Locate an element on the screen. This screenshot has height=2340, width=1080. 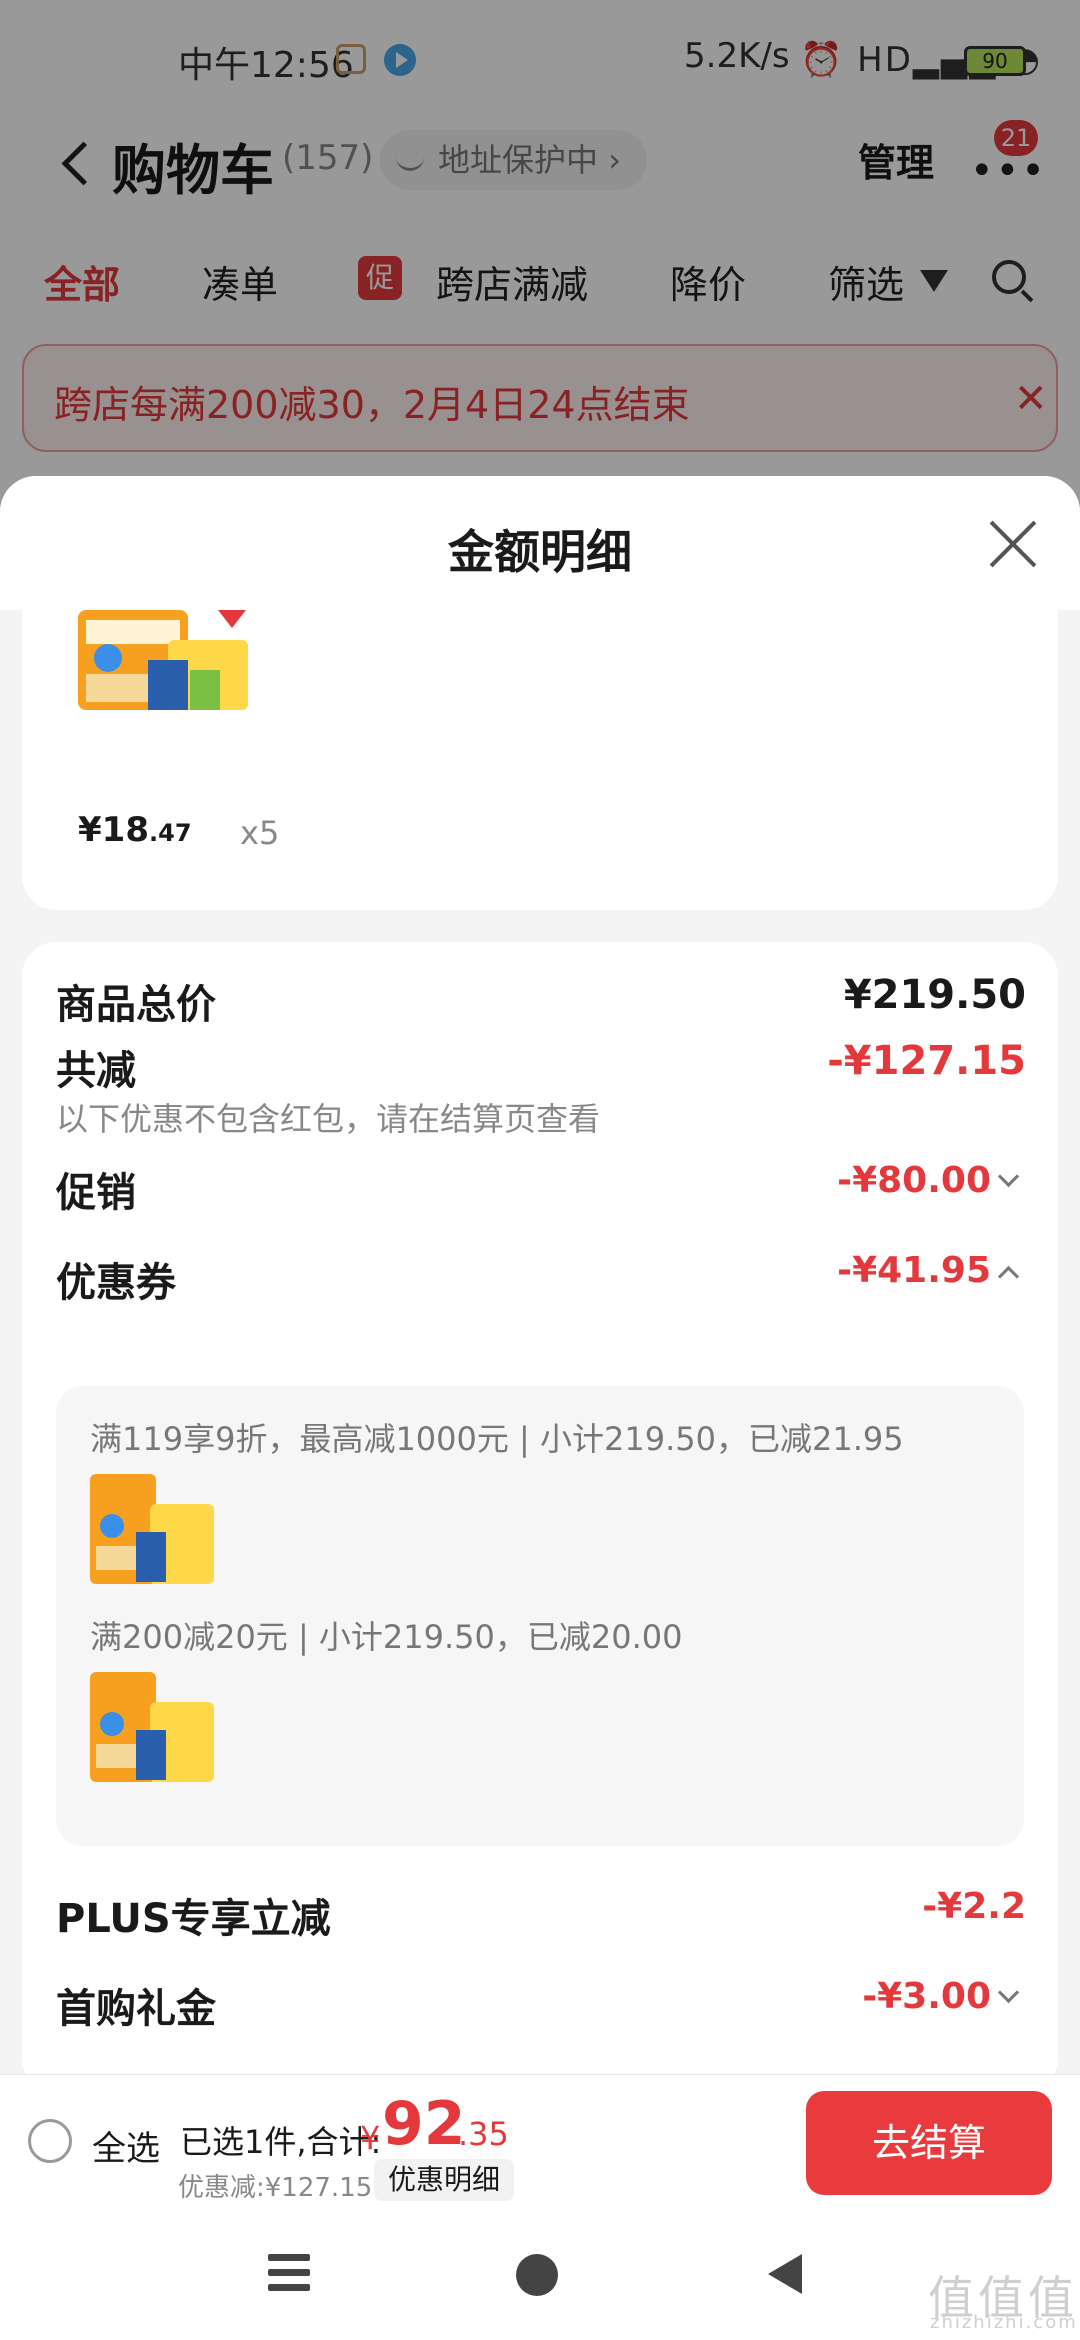
select-all-label: 全选 is located at coordinates (126, 2145).